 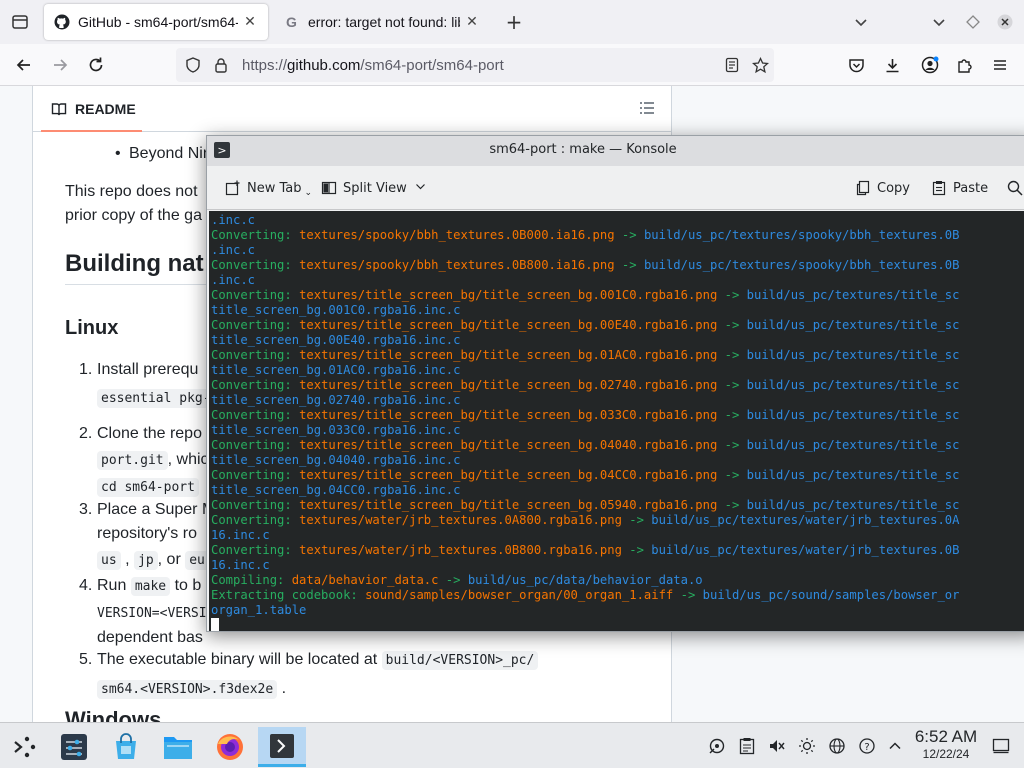 What do you see at coordinates (959, 188) in the screenshot?
I see `paste-button: Paste` at bounding box center [959, 188].